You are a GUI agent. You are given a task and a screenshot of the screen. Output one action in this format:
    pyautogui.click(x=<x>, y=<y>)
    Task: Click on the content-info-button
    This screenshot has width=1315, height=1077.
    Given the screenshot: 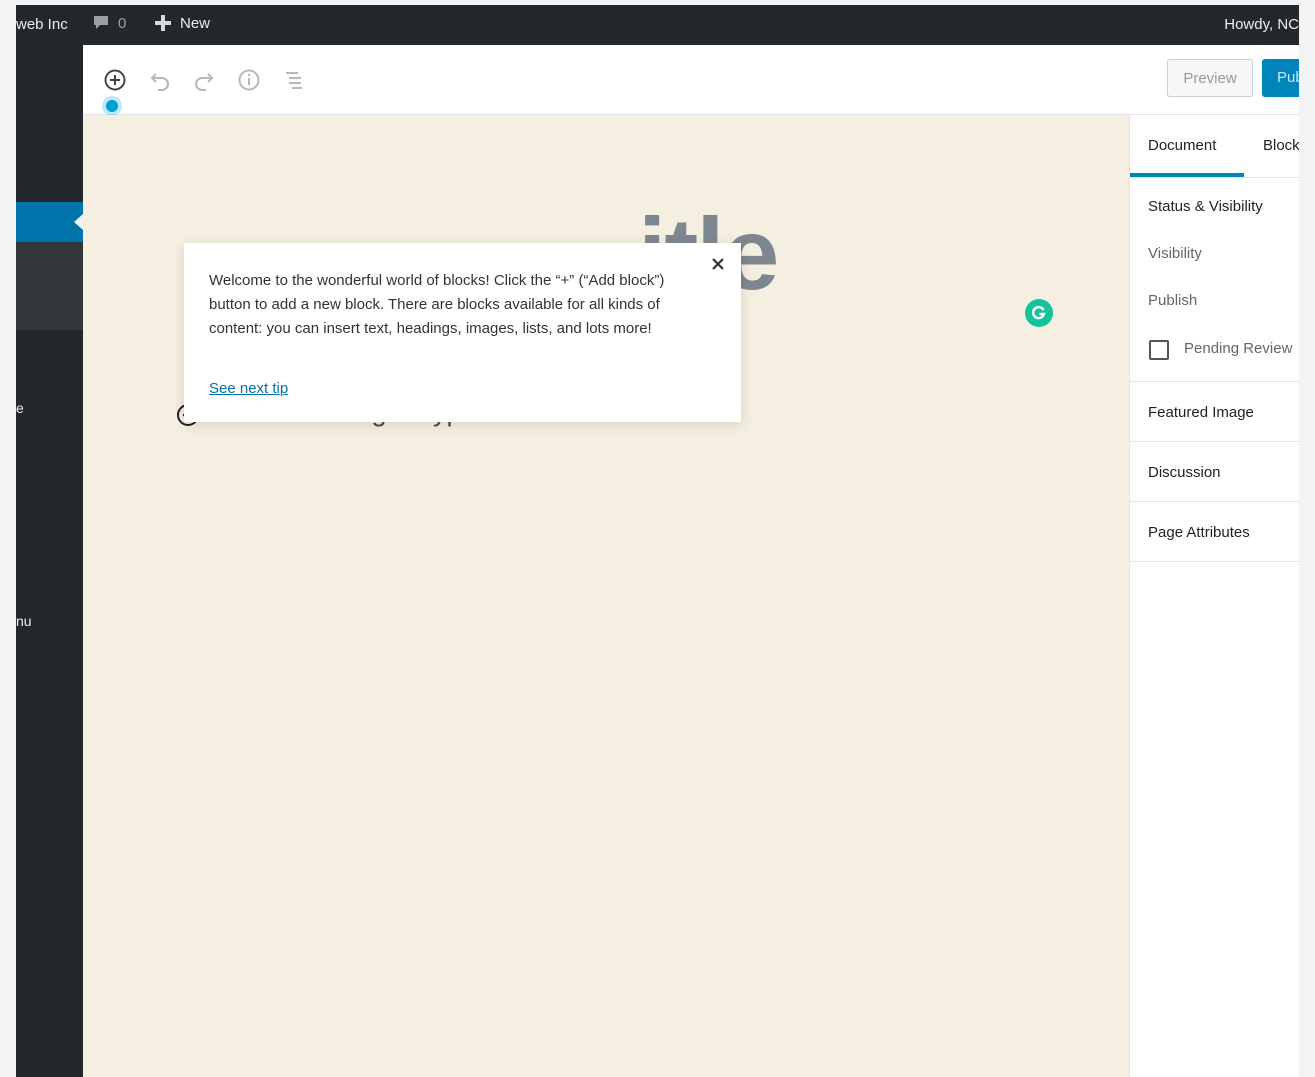 What is the action you would take?
    pyautogui.click(x=249, y=80)
    